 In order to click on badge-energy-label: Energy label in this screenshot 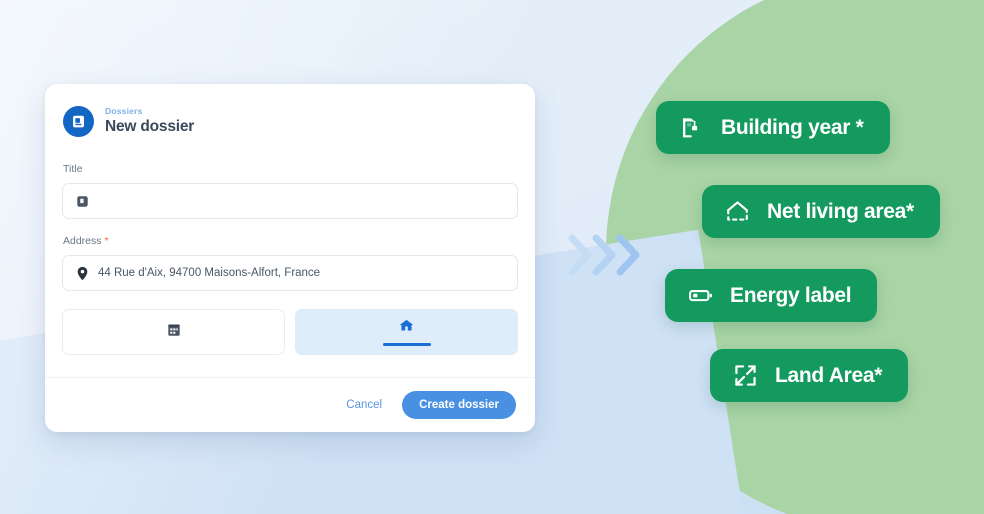, I will do `click(771, 295)`.